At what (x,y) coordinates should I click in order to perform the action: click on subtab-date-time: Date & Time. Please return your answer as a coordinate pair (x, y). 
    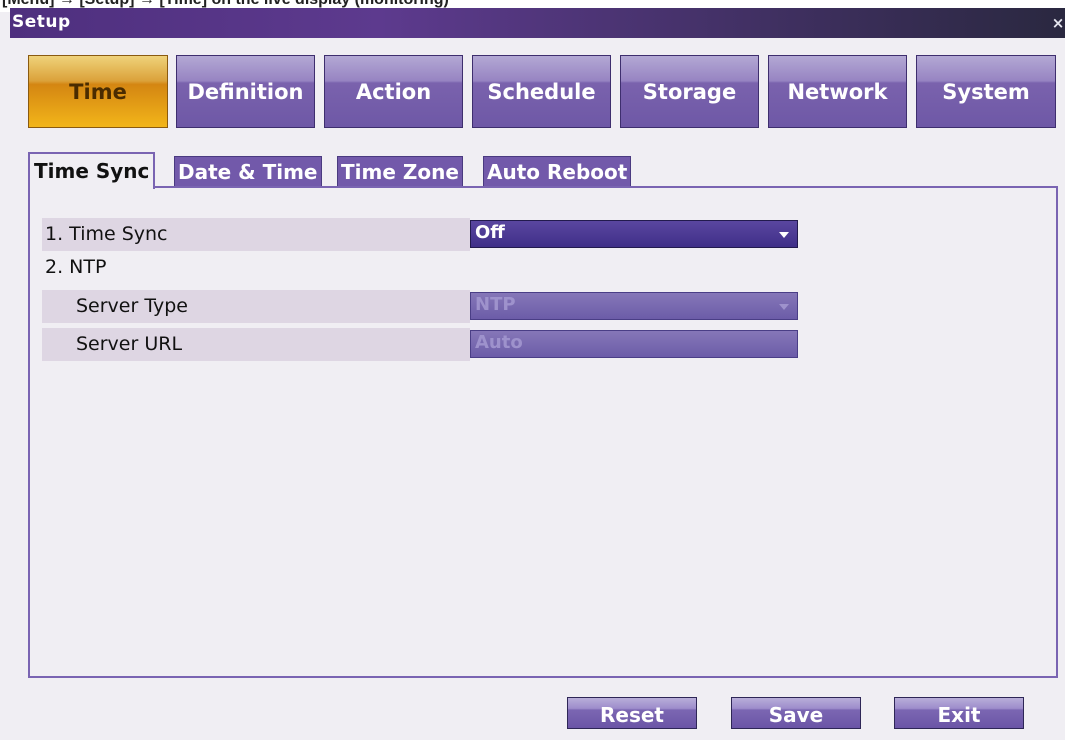
    Looking at the image, I should click on (248, 171).